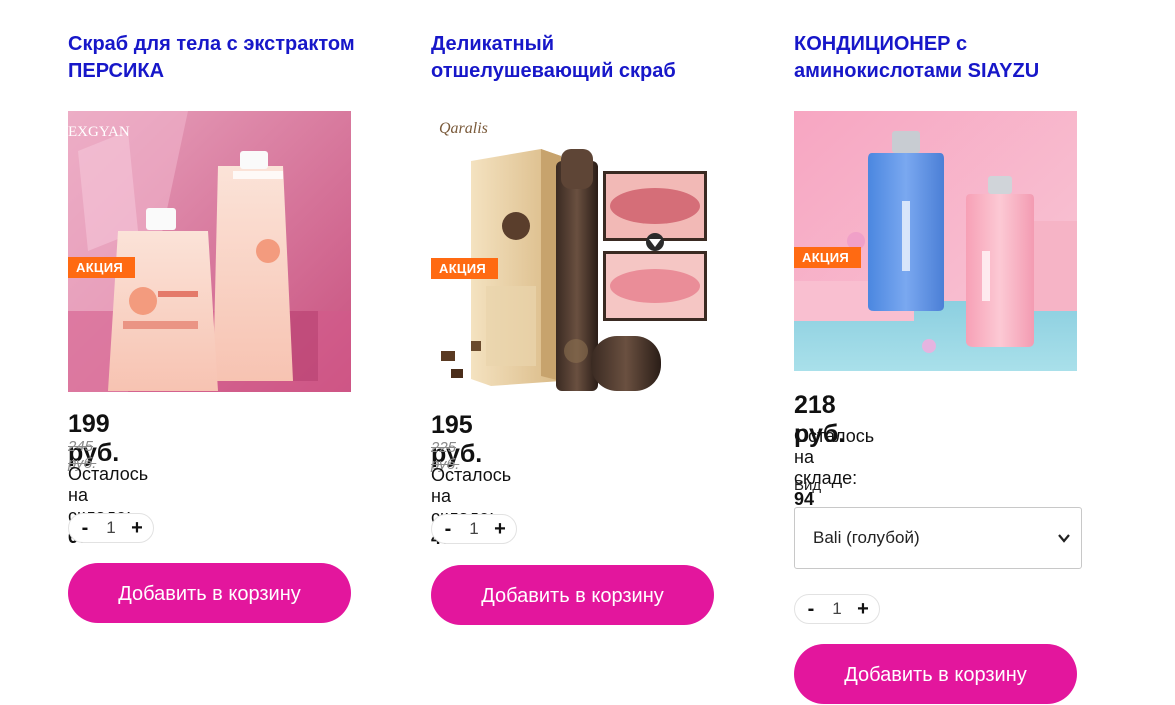  What do you see at coordinates (935, 241) in the screenshot?
I see `product-image` at bounding box center [935, 241].